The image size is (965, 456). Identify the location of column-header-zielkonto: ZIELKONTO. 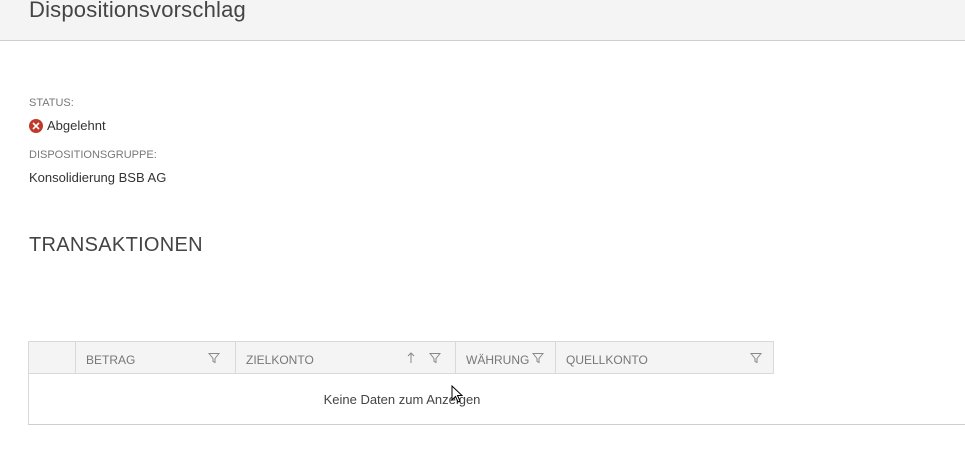
(345, 357).